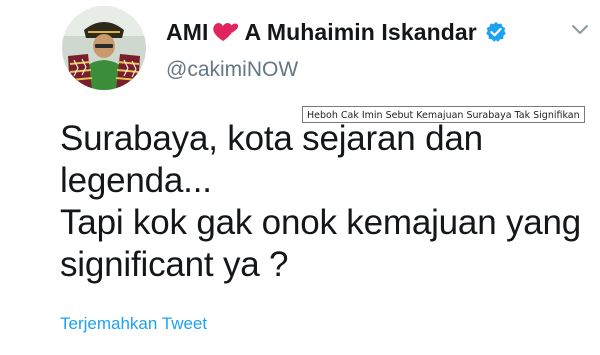  I want to click on avatar, so click(104, 48).